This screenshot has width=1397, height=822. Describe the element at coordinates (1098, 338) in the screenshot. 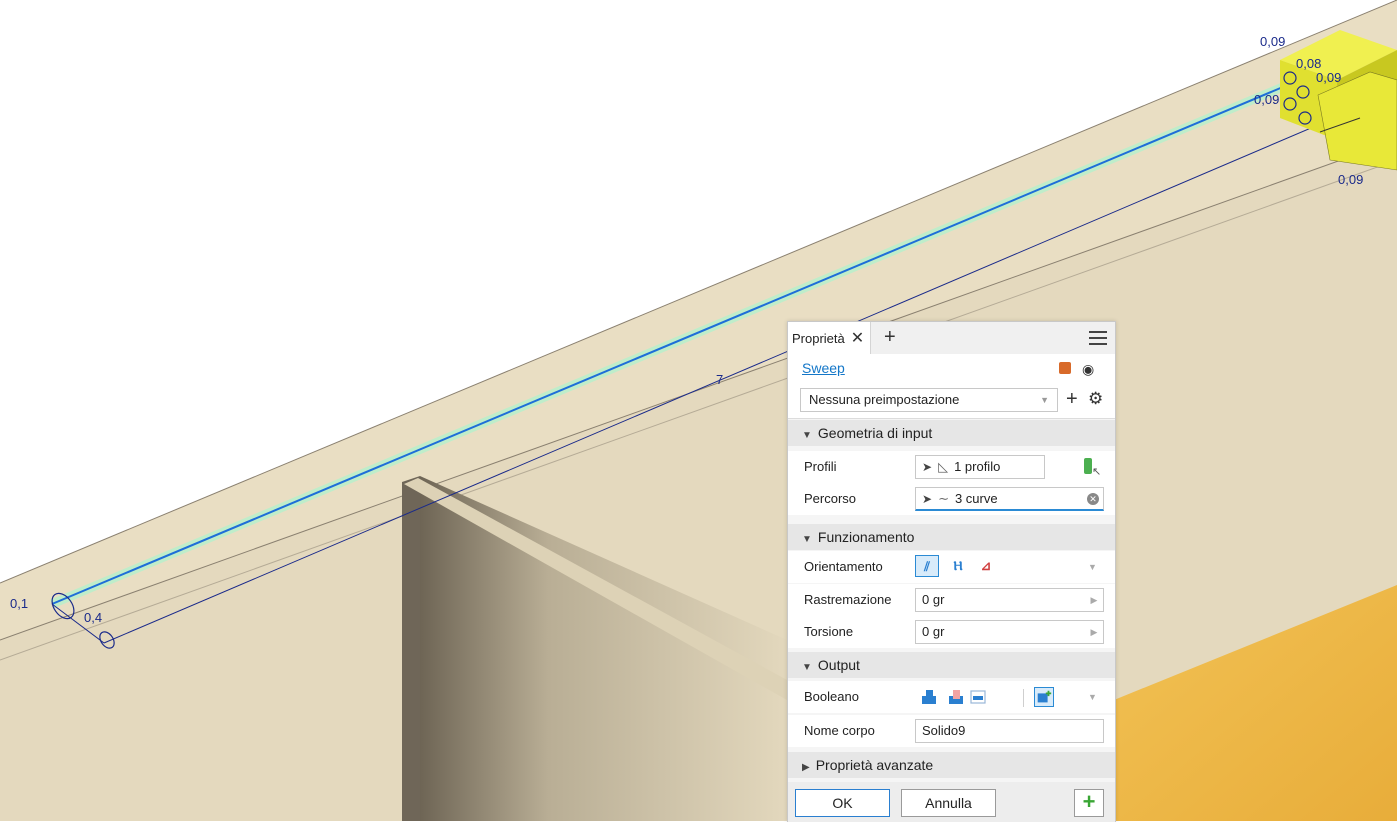

I see `hamburger-menu-icon` at that location.